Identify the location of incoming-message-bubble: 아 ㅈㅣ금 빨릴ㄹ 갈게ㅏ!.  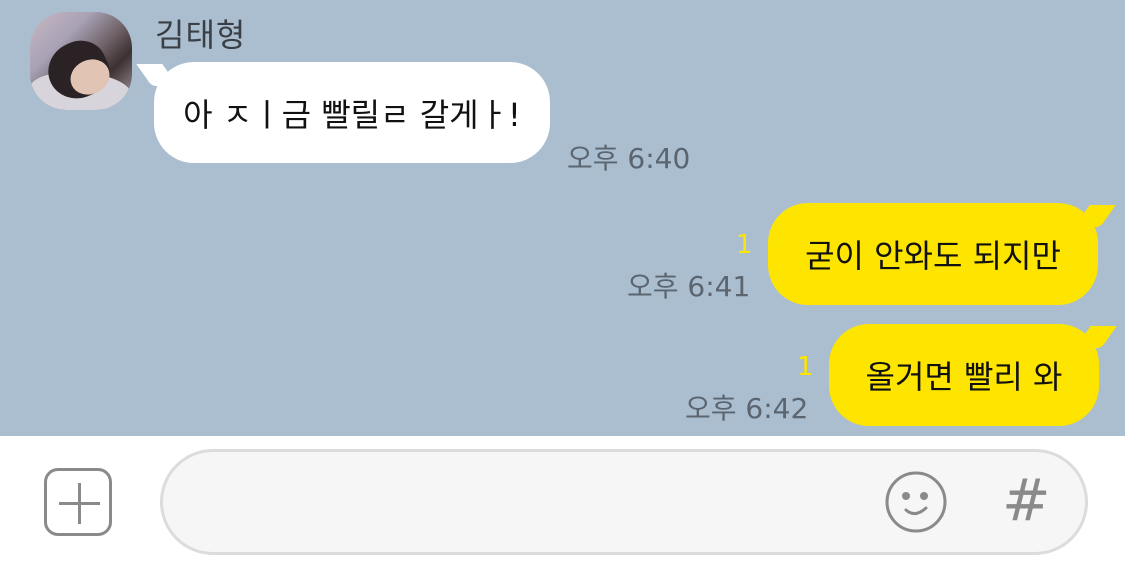
(352, 112).